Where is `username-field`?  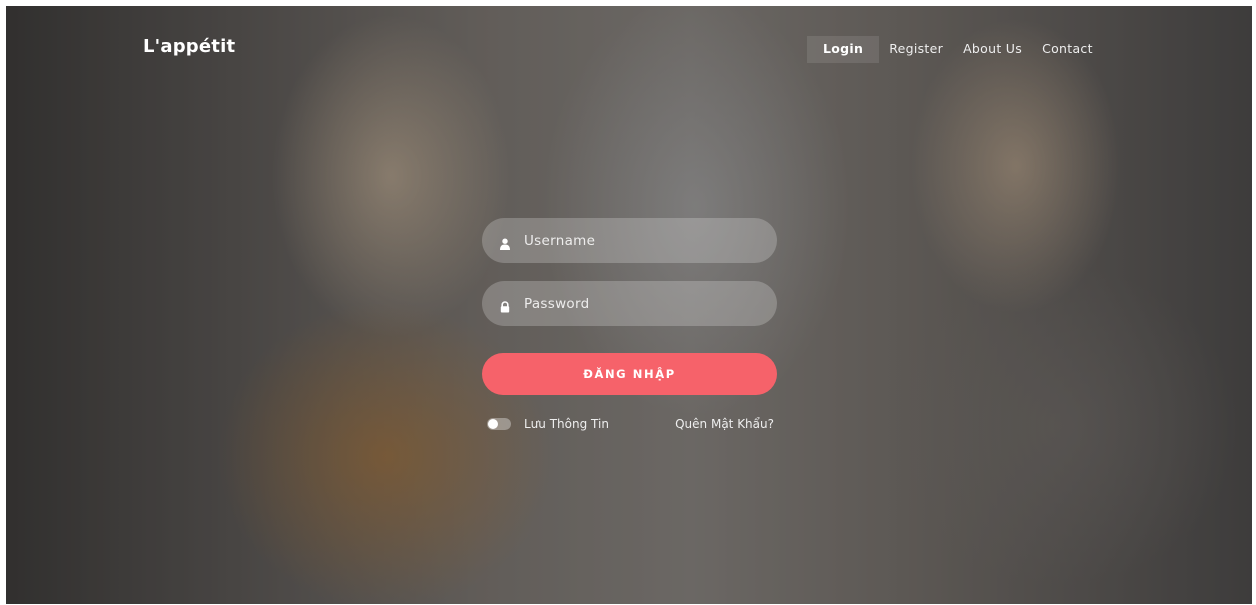
username-field is located at coordinates (629, 240).